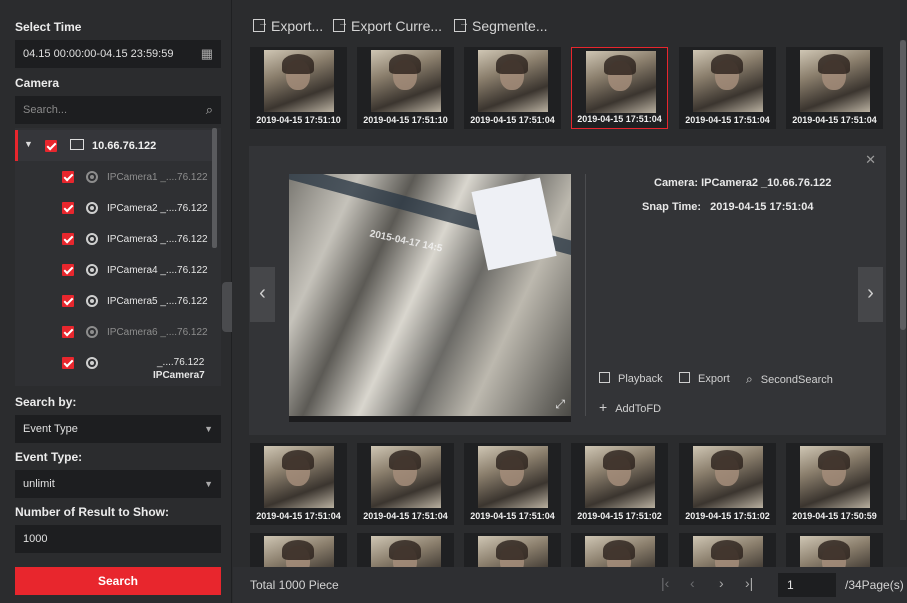 This screenshot has height=603, width=907. Describe the element at coordinates (115, 269) in the screenshot. I see `tree-item-camera: IPCamera4 _....76.122` at that location.